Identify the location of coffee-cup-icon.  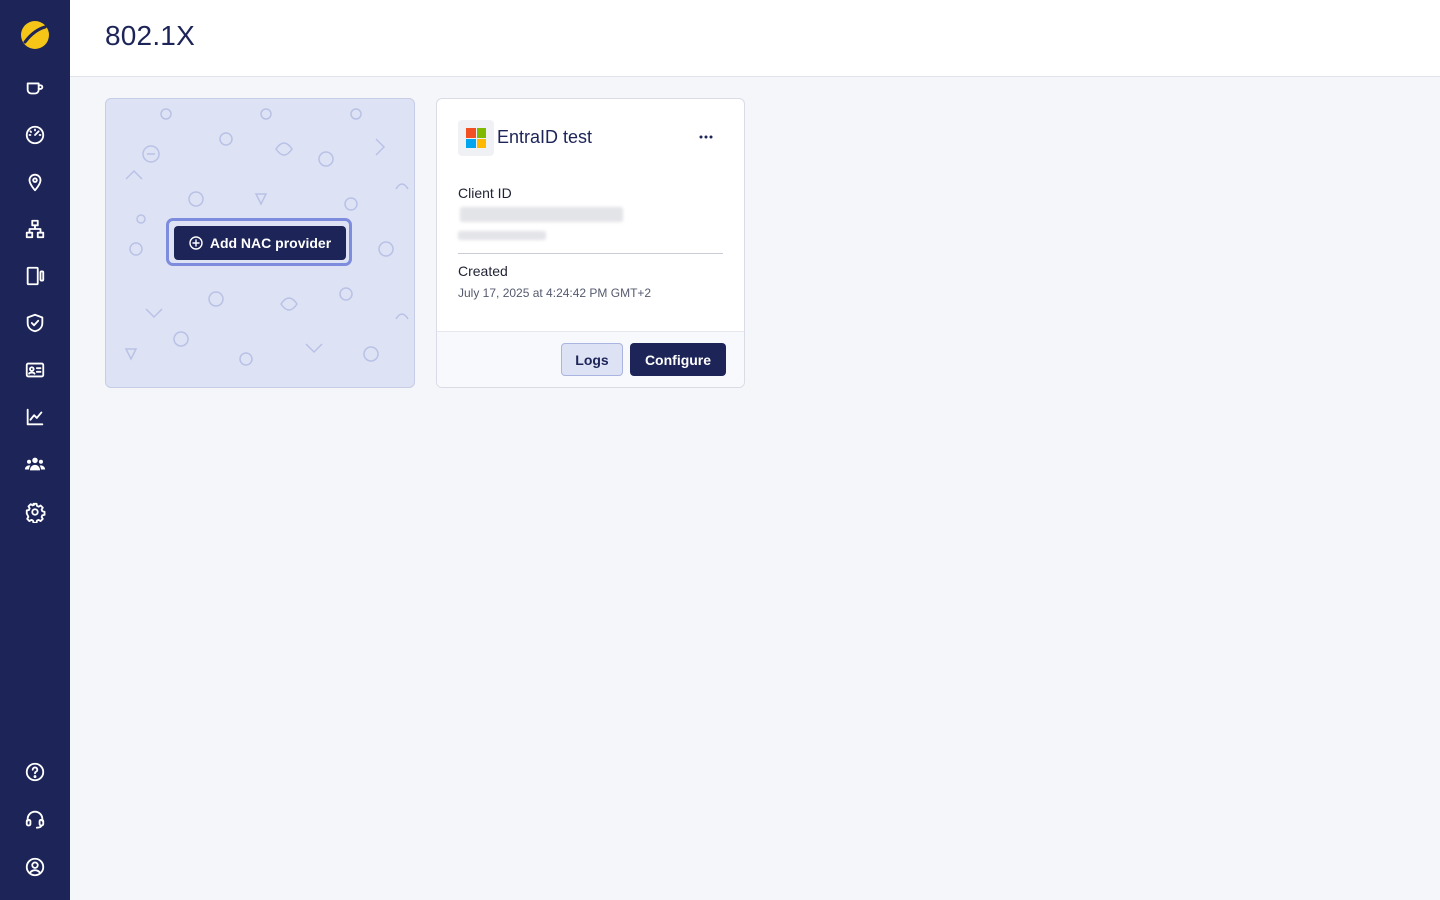
(35, 88).